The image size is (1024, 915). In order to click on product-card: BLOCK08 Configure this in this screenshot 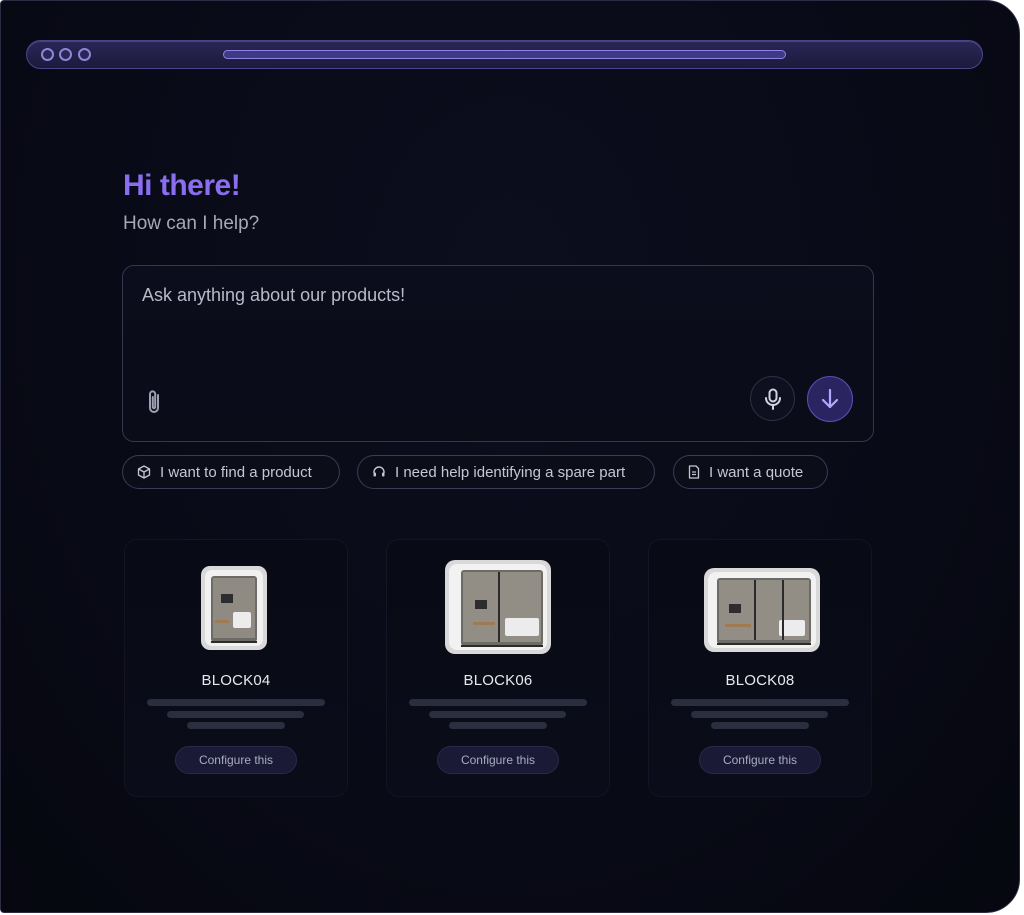, I will do `click(760, 668)`.